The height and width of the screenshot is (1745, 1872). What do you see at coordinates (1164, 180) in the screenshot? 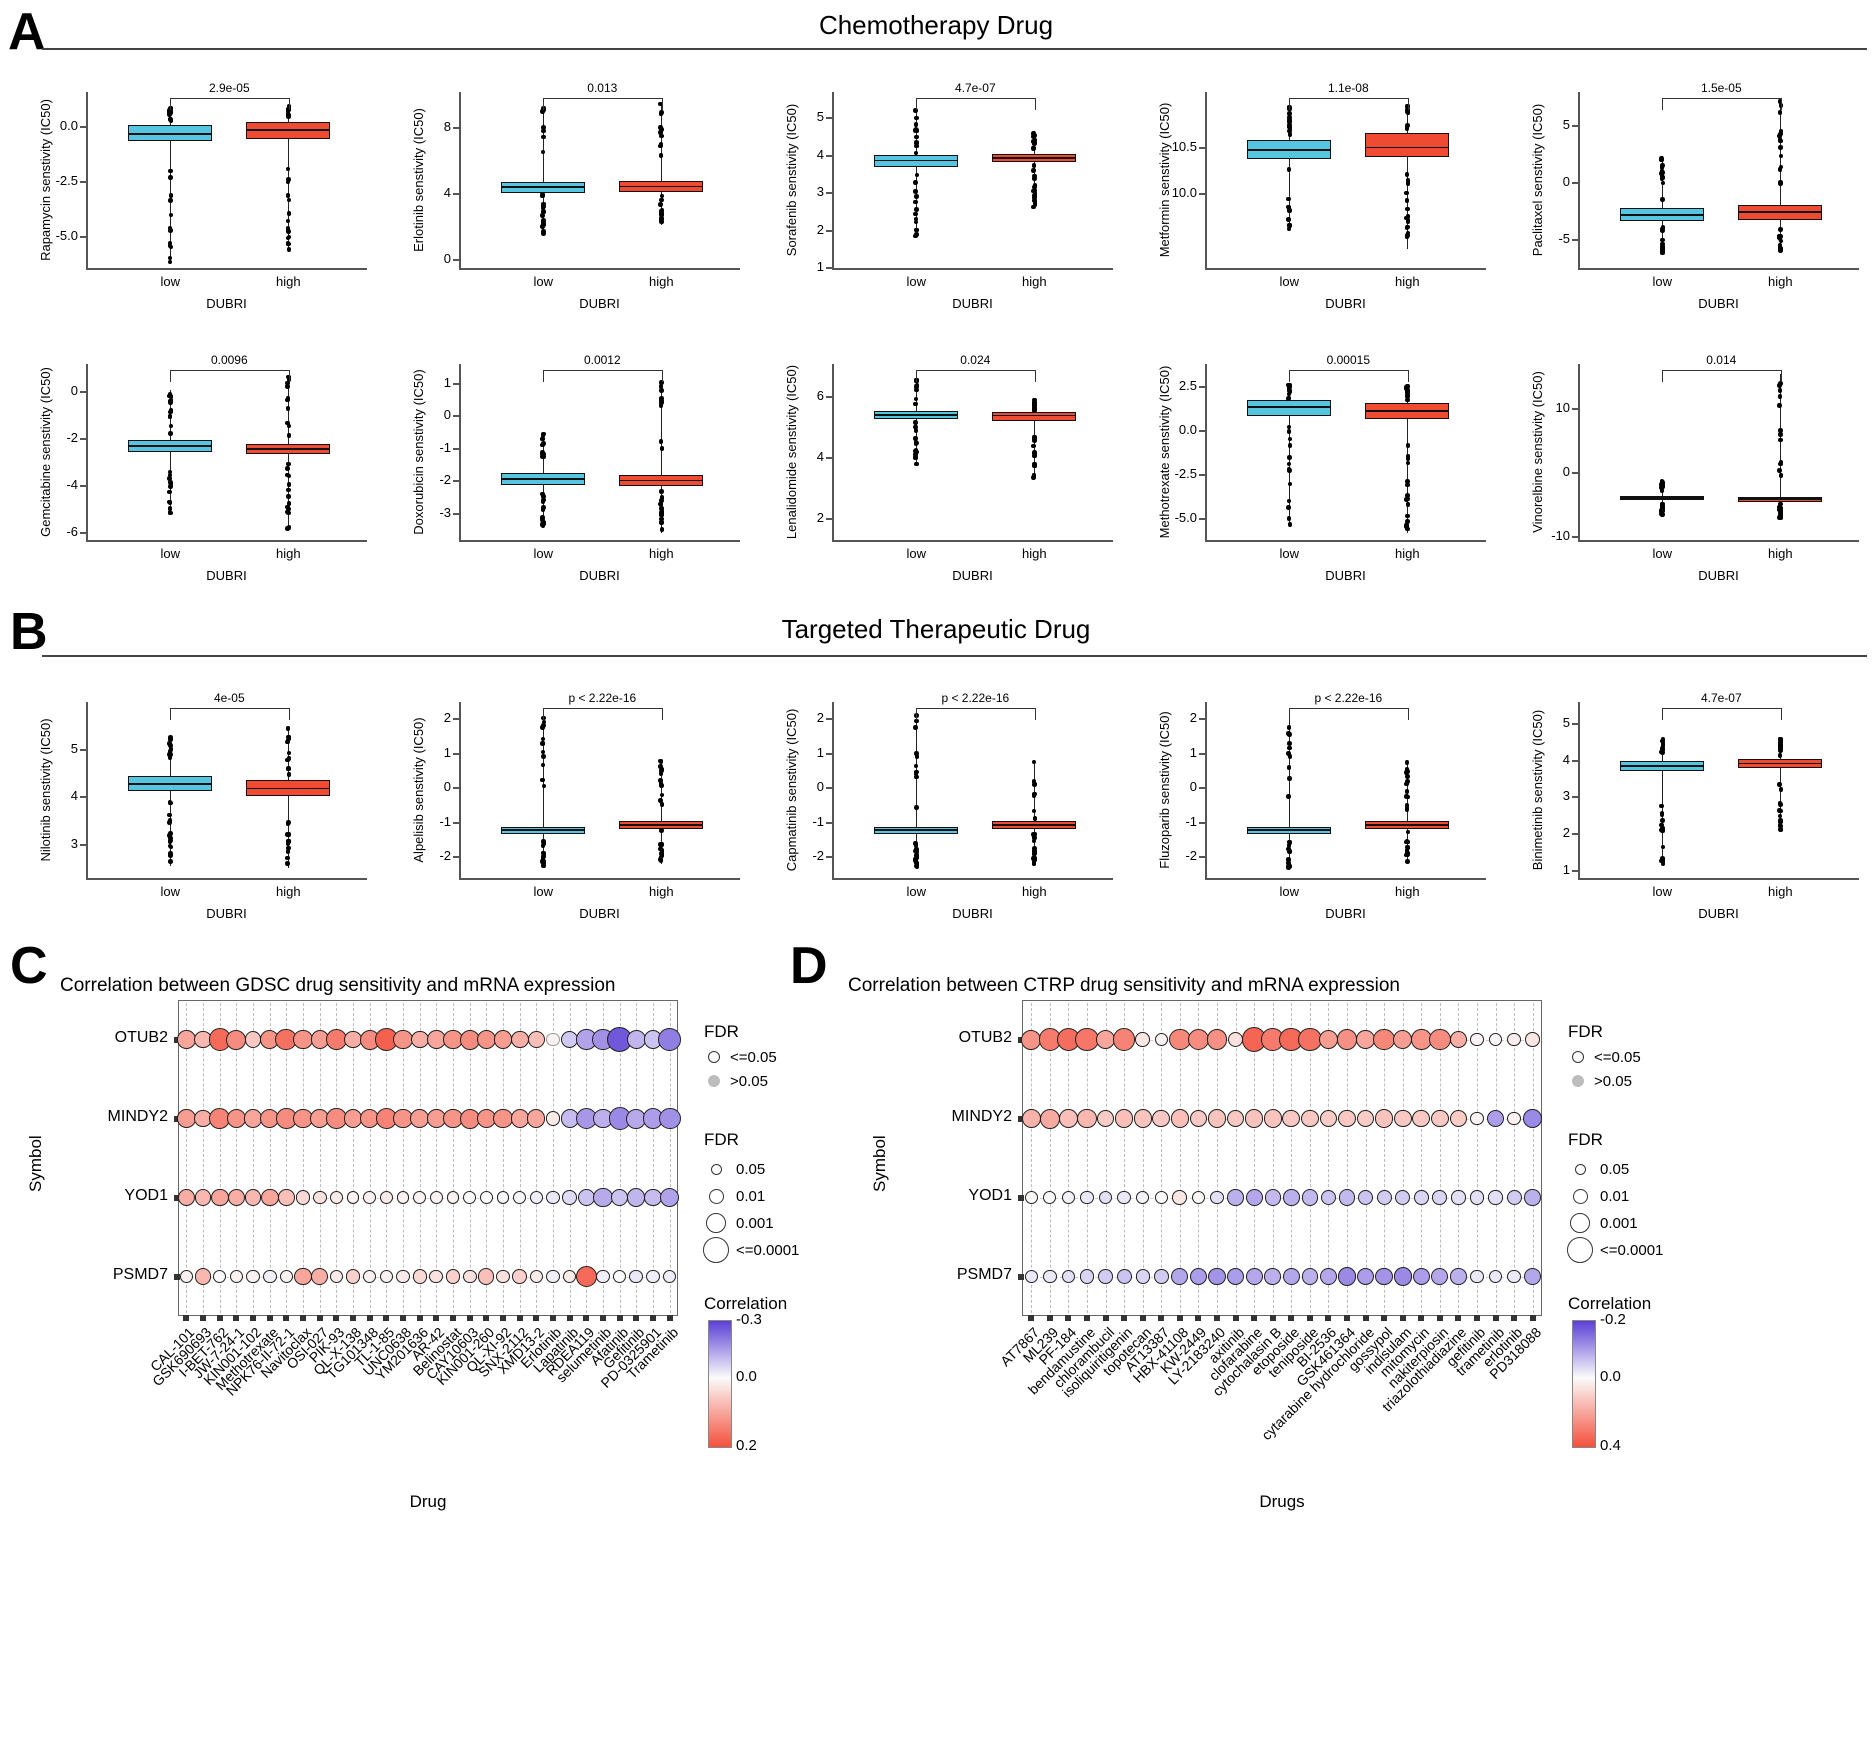
I see `y-axis-title: Metformin senstivity (IC50)` at bounding box center [1164, 180].